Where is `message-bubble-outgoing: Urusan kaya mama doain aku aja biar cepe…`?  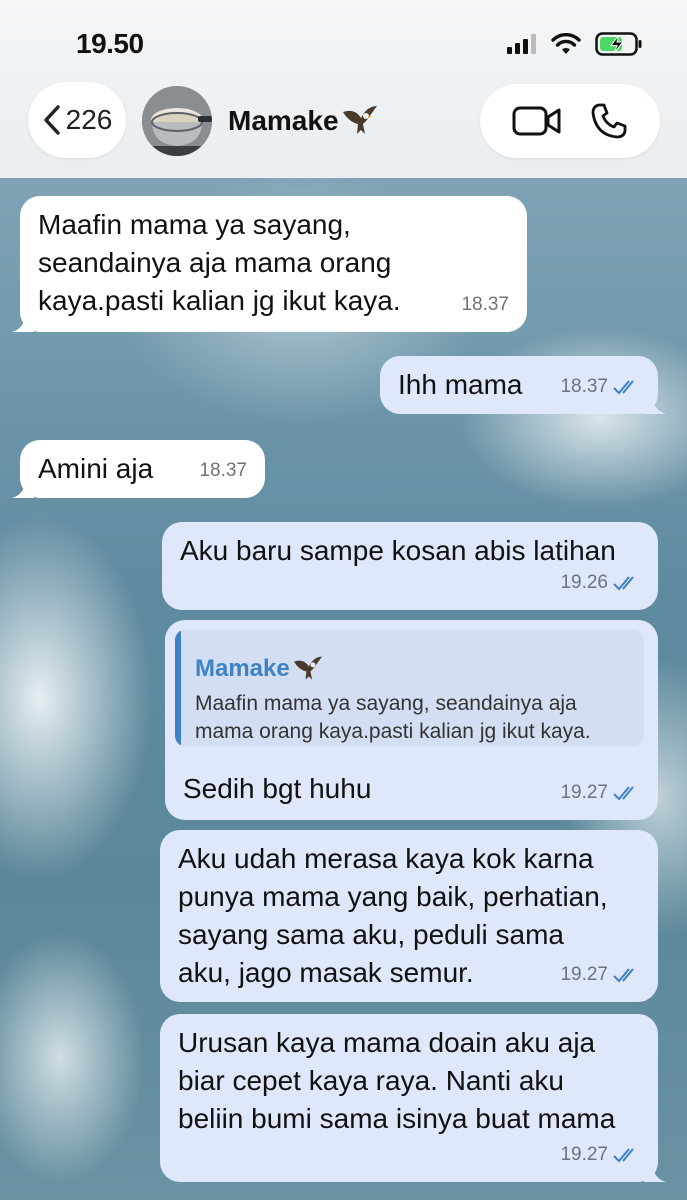 message-bubble-outgoing: Urusan kaya mama doain aku aja biar cepe… is located at coordinates (413, 1098).